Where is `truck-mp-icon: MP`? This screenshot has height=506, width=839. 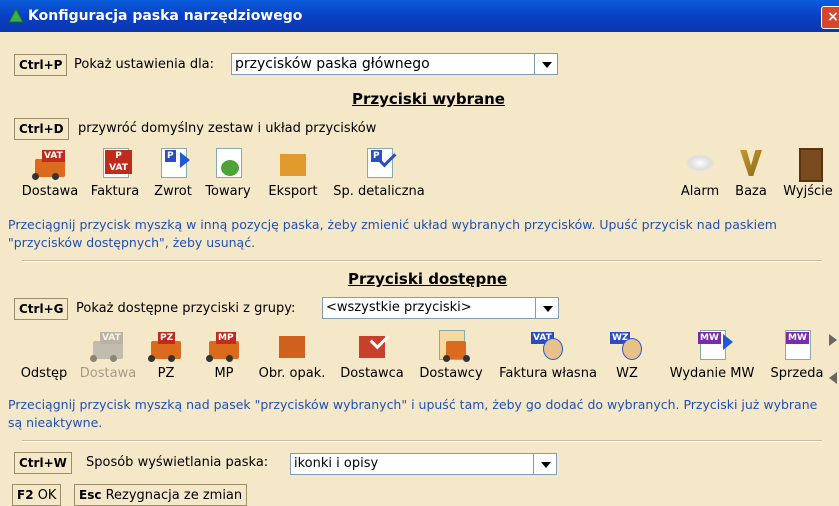
truck-mp-icon: MP is located at coordinates (223, 345).